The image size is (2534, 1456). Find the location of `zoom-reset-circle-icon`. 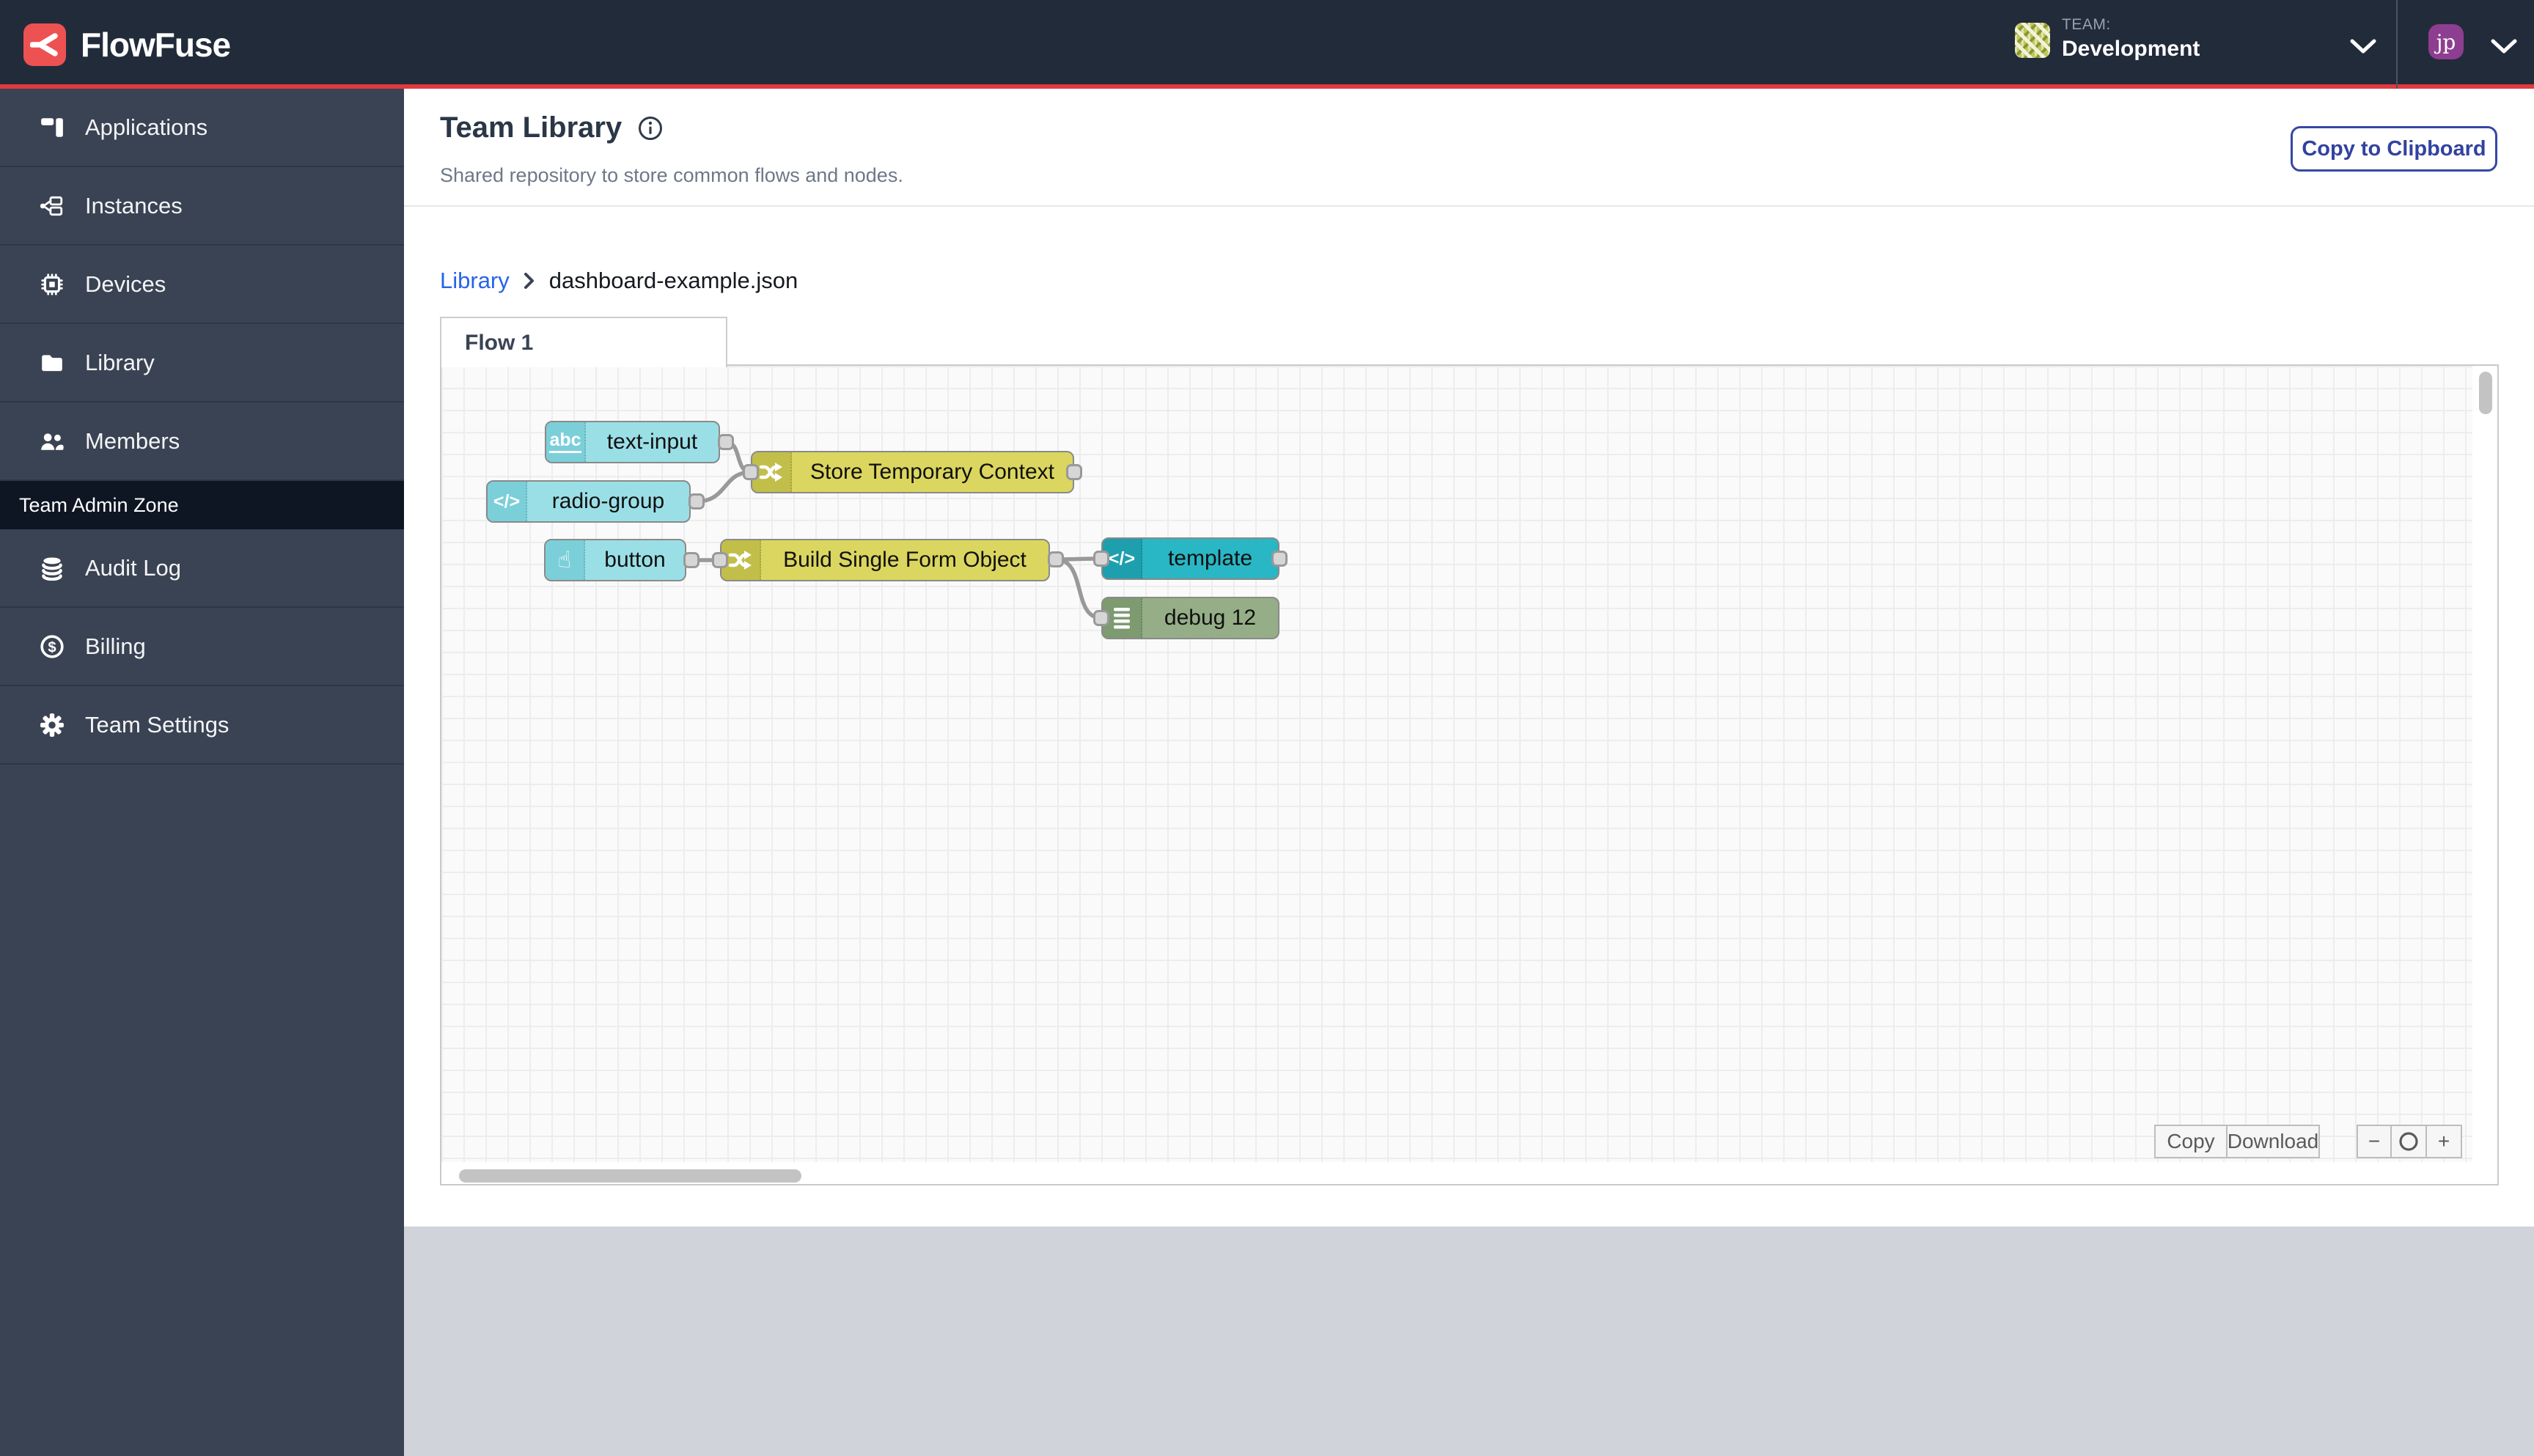

zoom-reset-circle-icon is located at coordinates (2408, 1141).